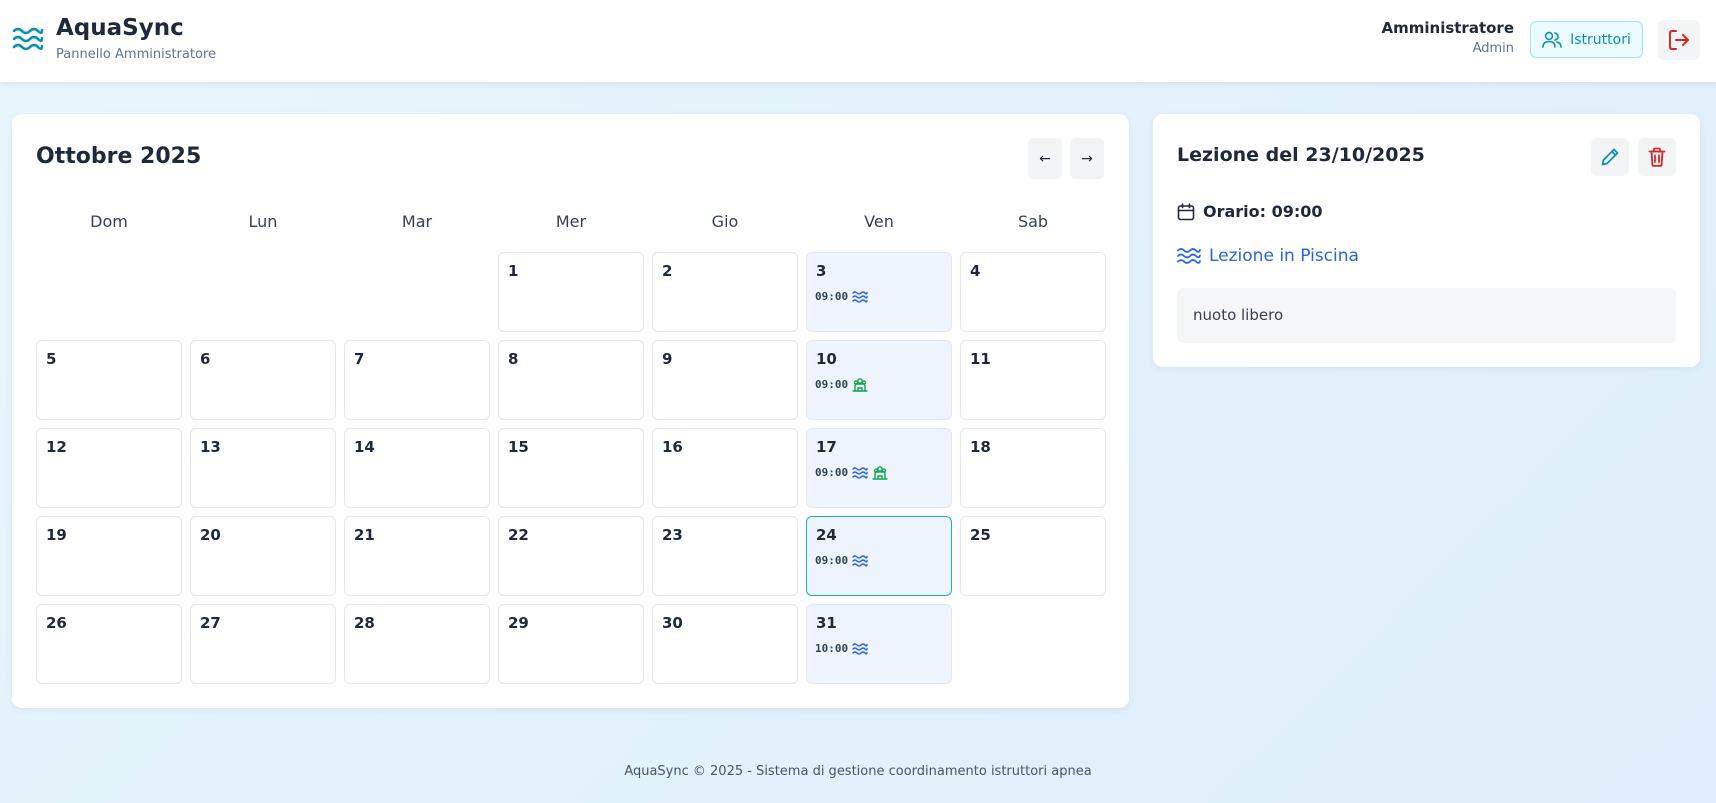  I want to click on lesson-type: Lezione in Piscina, so click(1268, 256).